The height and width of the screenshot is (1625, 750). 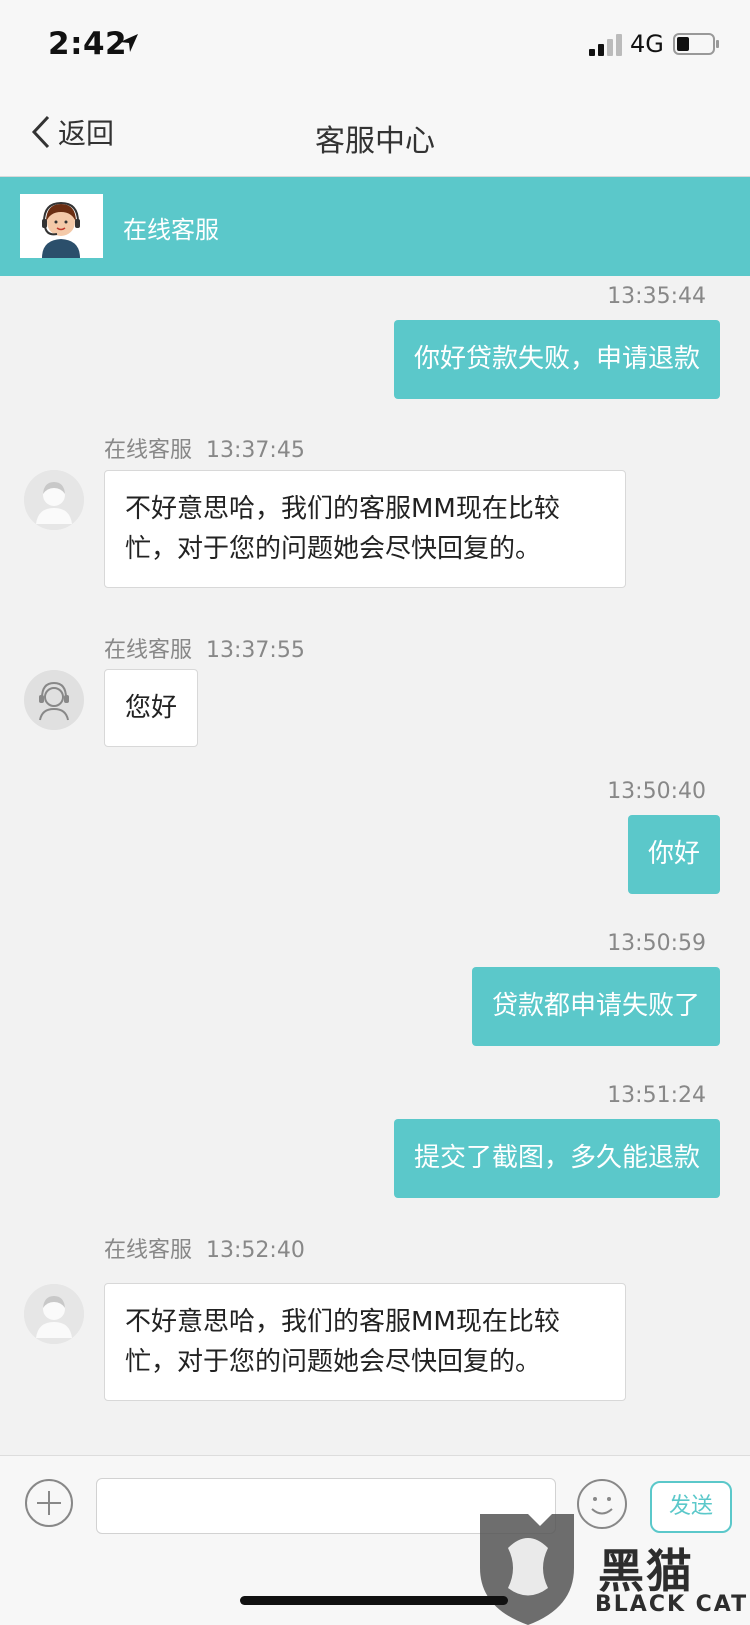 I want to click on message-meta: 在线客服 13:37:55, so click(x=204, y=648).